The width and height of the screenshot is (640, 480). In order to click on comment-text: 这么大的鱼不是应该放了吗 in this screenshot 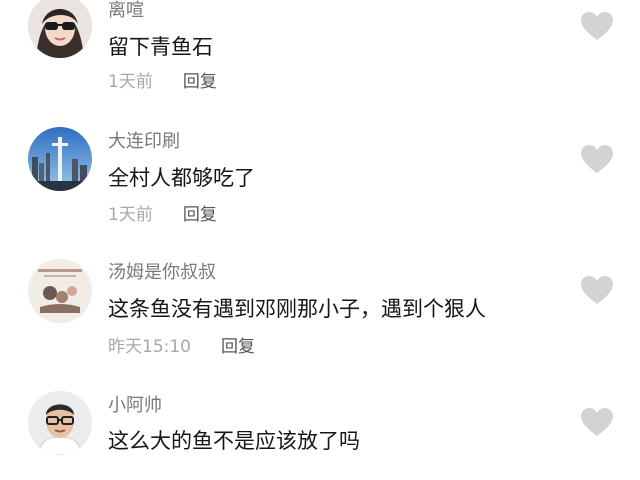, I will do `click(234, 441)`.